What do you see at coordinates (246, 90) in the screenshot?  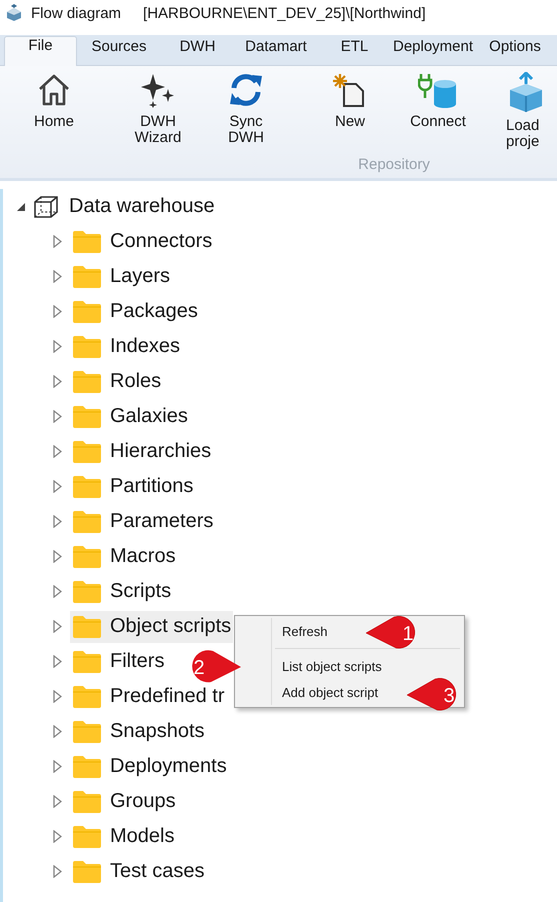 I see `sync-icon` at bounding box center [246, 90].